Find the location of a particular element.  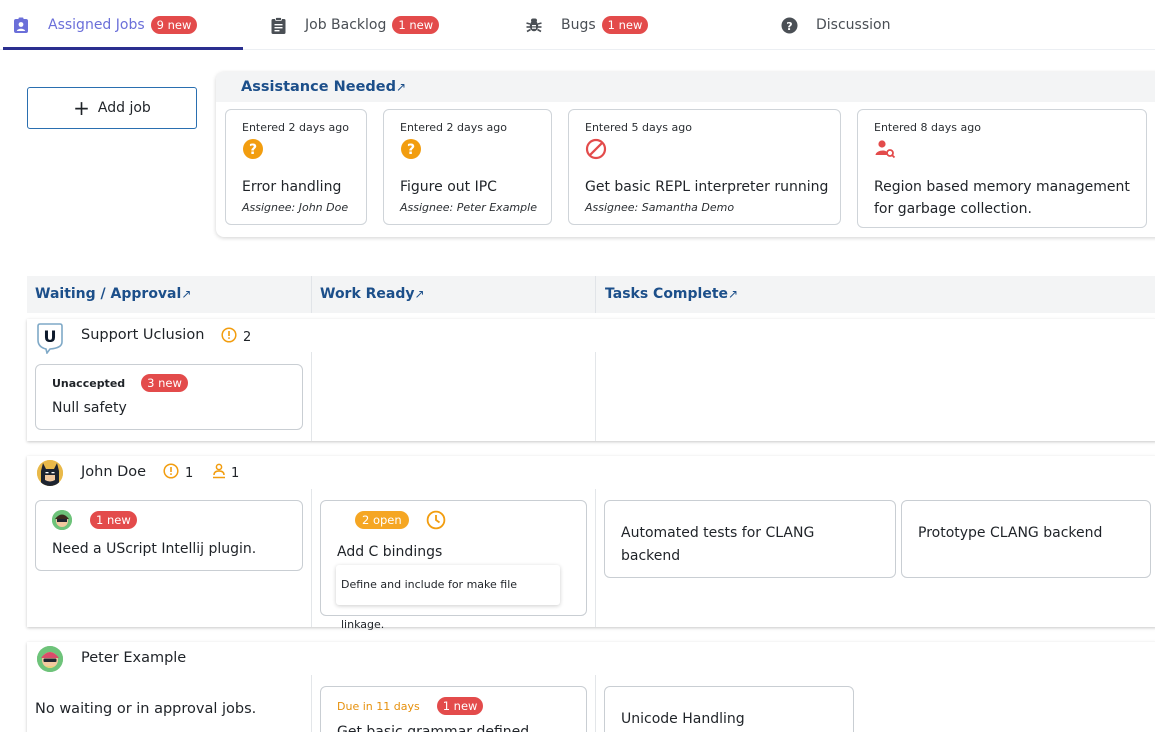

lane-title: Support Uclusion is located at coordinates (143, 335).